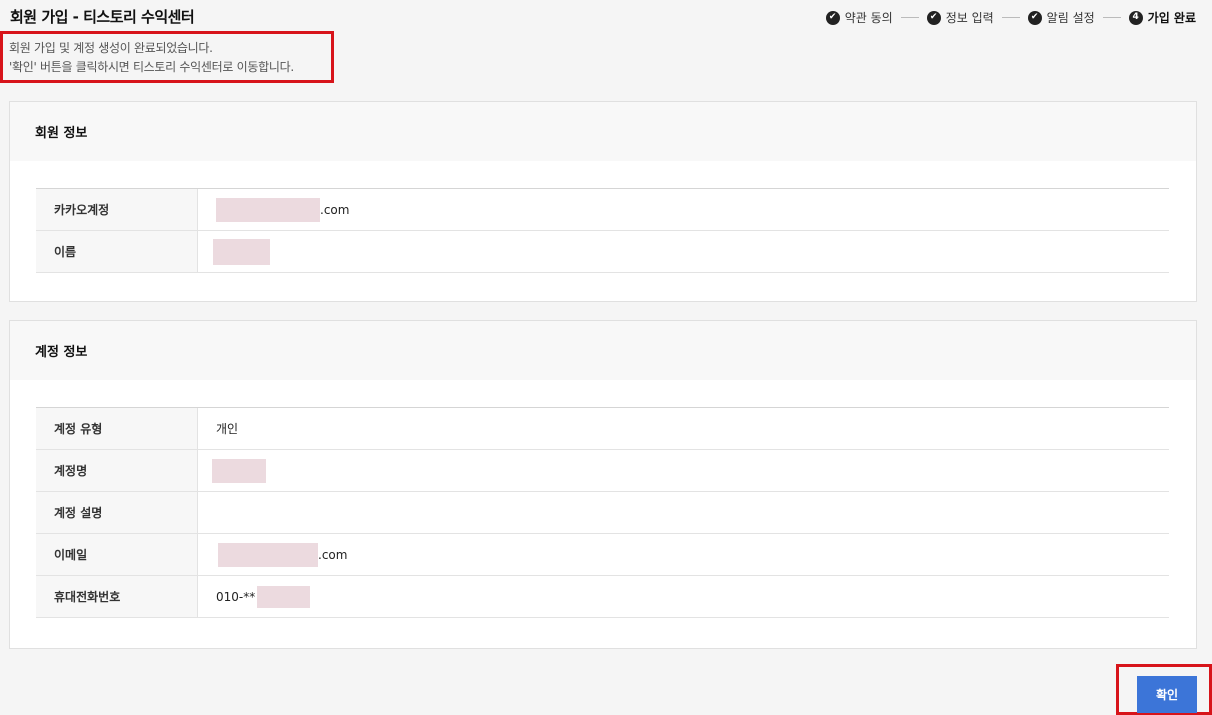  What do you see at coordinates (1135, 17) in the screenshot?
I see `step-number-icon: 4` at bounding box center [1135, 17].